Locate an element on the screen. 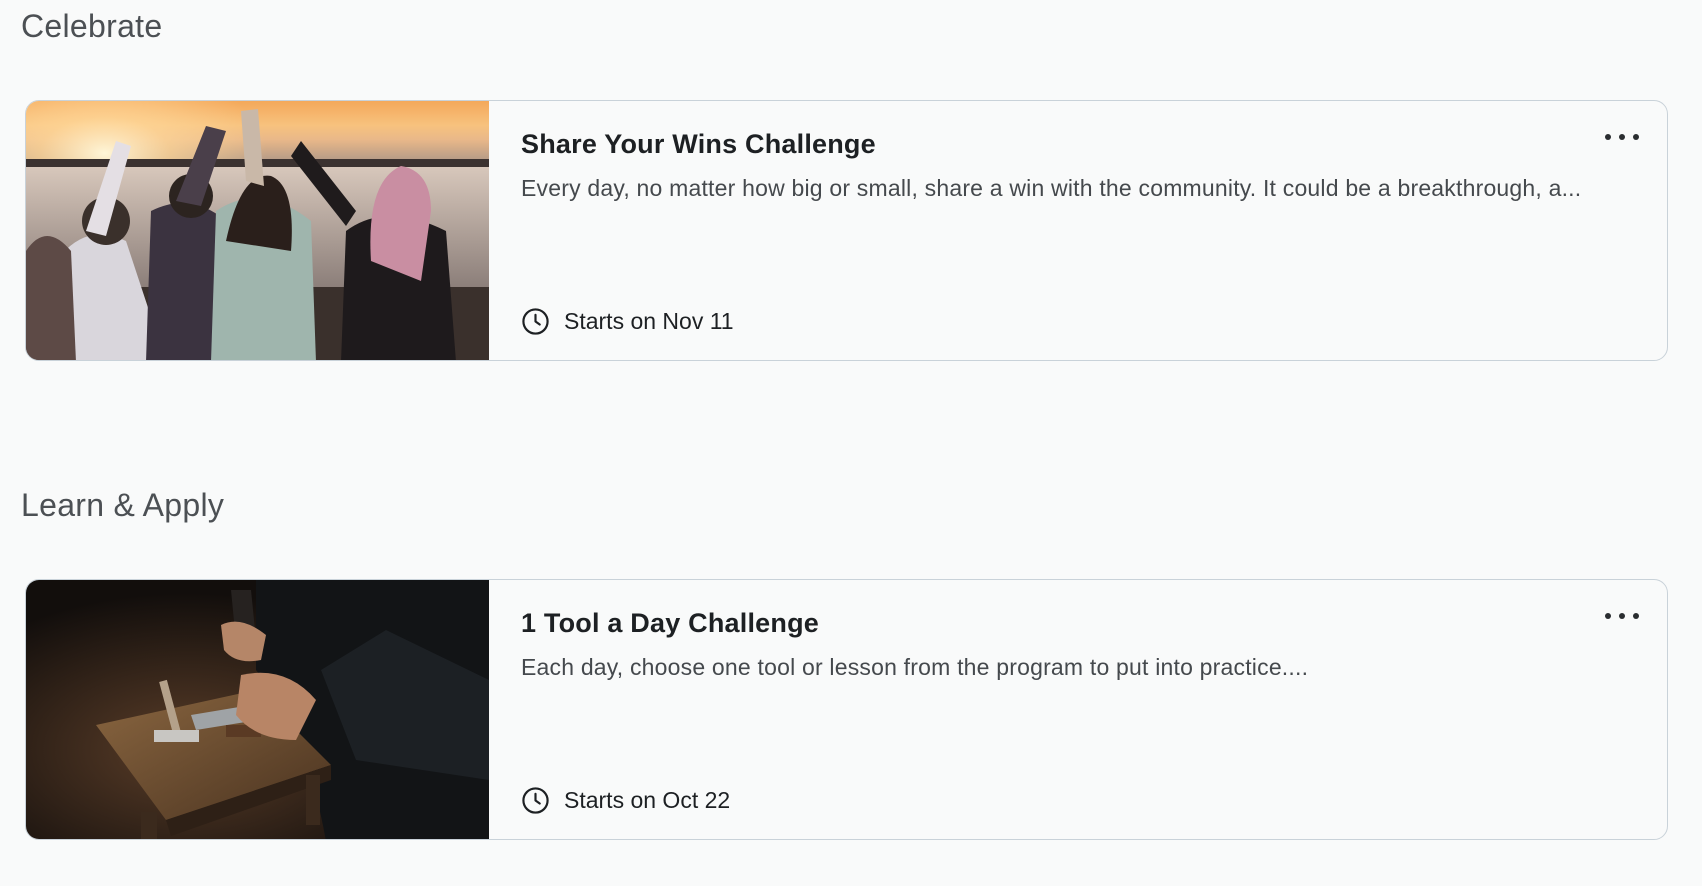 Image resolution: width=1702 pixels, height=886 pixels. start-date-label: Starts on Oct 22 is located at coordinates (647, 800).